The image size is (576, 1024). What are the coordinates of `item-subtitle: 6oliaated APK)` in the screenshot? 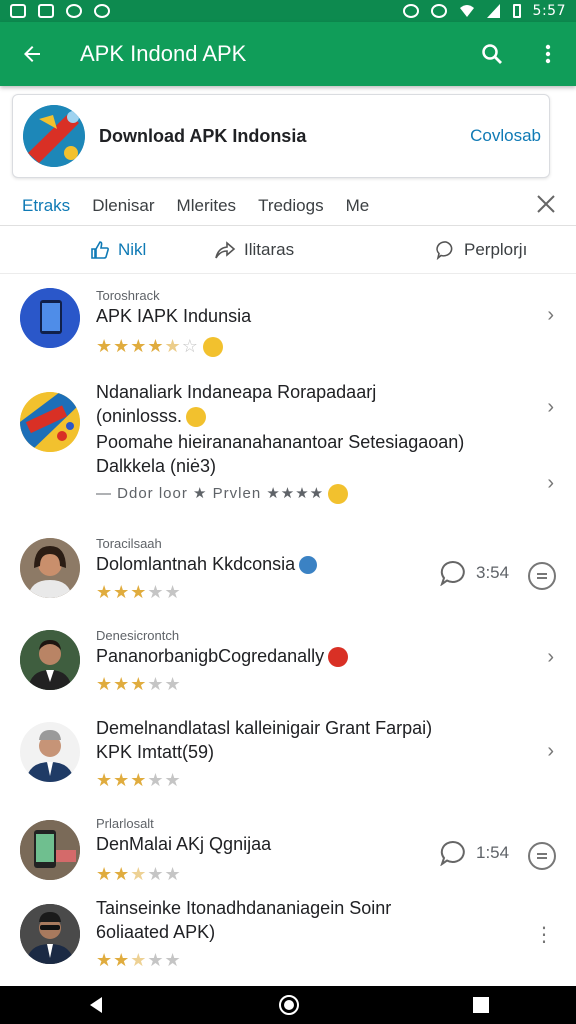 It's located at (156, 932).